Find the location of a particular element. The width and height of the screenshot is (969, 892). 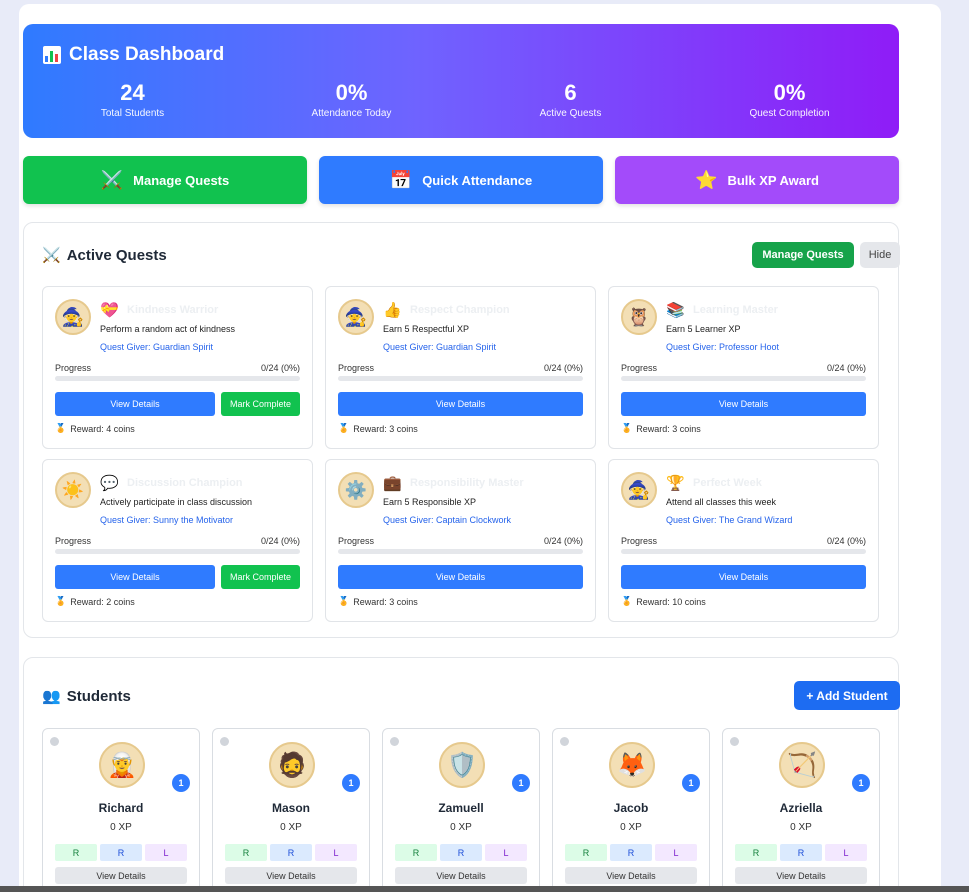

crossed-swords-icon: ⚔️ is located at coordinates (51, 255).